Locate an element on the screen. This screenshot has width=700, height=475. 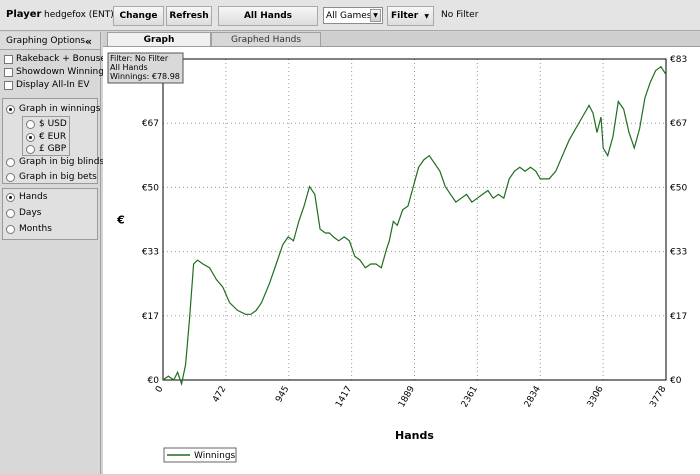
all-in-ev-checkbox: Display All-In EV is located at coordinates (47, 85).